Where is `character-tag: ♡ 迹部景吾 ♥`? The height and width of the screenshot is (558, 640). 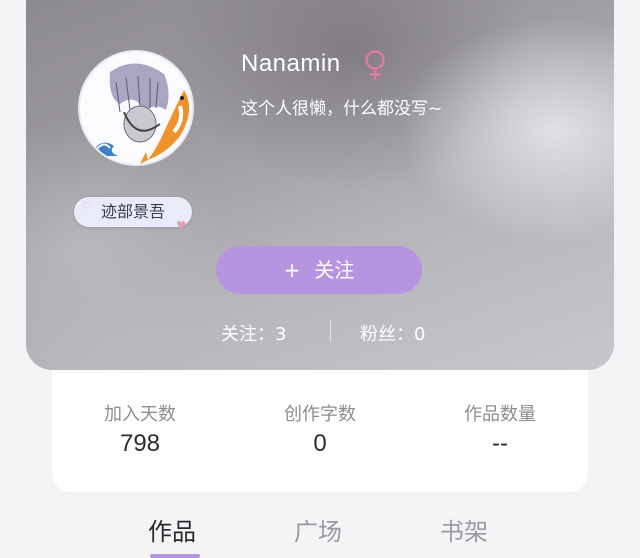 character-tag: ♡ 迹部景吾 ♥ is located at coordinates (133, 214).